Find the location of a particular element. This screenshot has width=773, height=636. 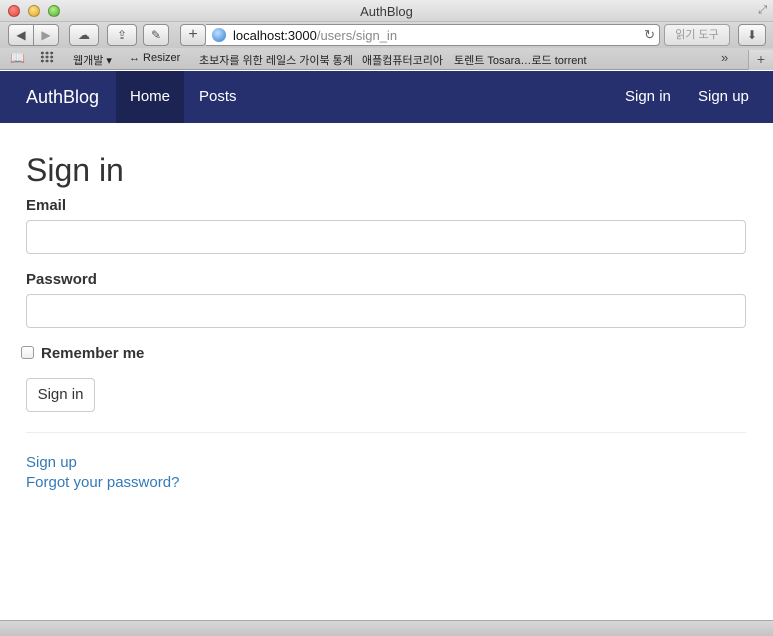

remember-me-label: Remember me is located at coordinates (92, 353).